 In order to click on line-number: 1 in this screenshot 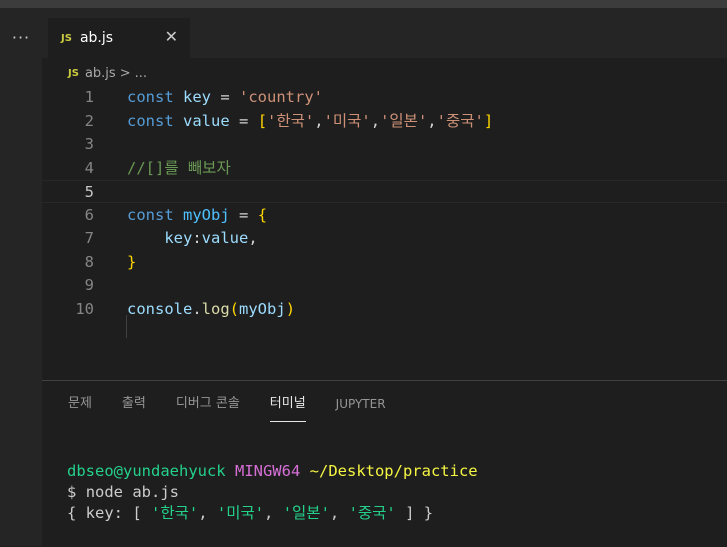, I will do `click(89, 97)`.